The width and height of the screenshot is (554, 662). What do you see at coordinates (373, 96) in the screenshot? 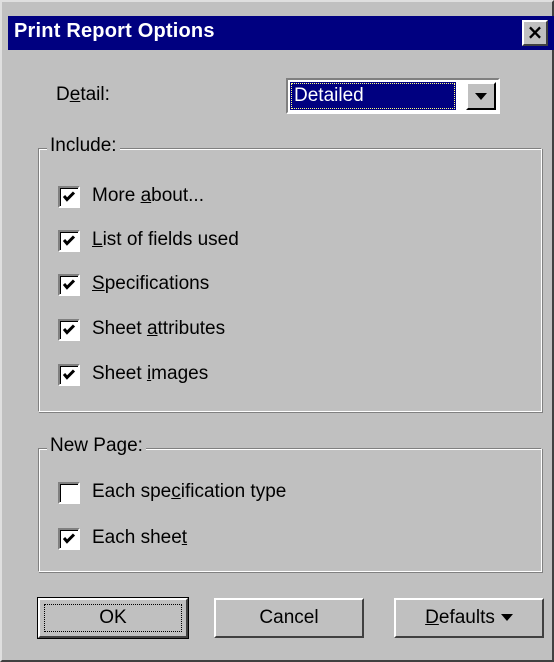
I see `detail-selected-value: Detailed` at bounding box center [373, 96].